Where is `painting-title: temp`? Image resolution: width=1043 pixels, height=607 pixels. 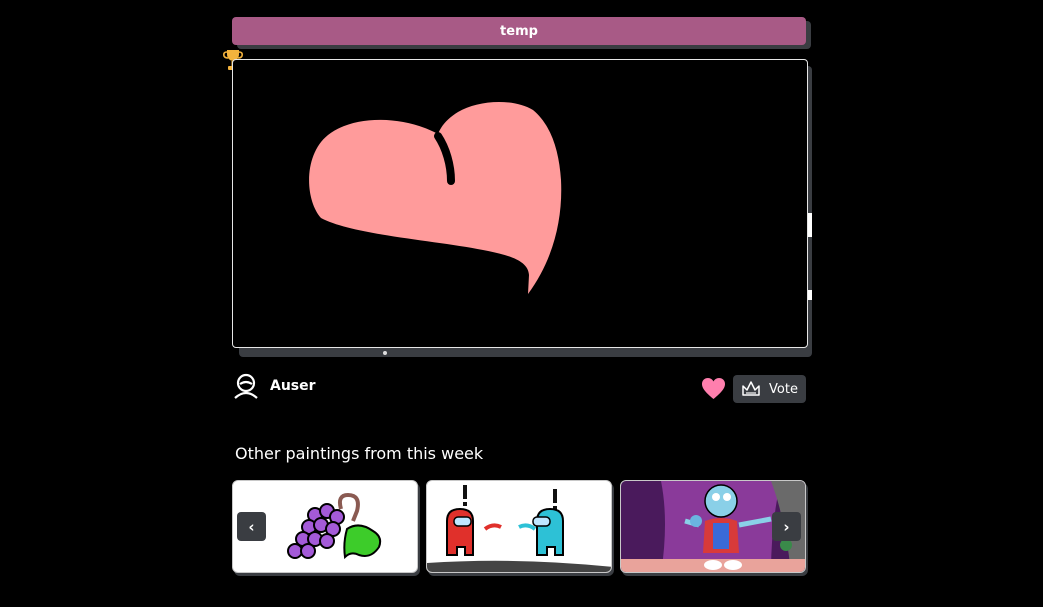 painting-title: temp is located at coordinates (519, 31).